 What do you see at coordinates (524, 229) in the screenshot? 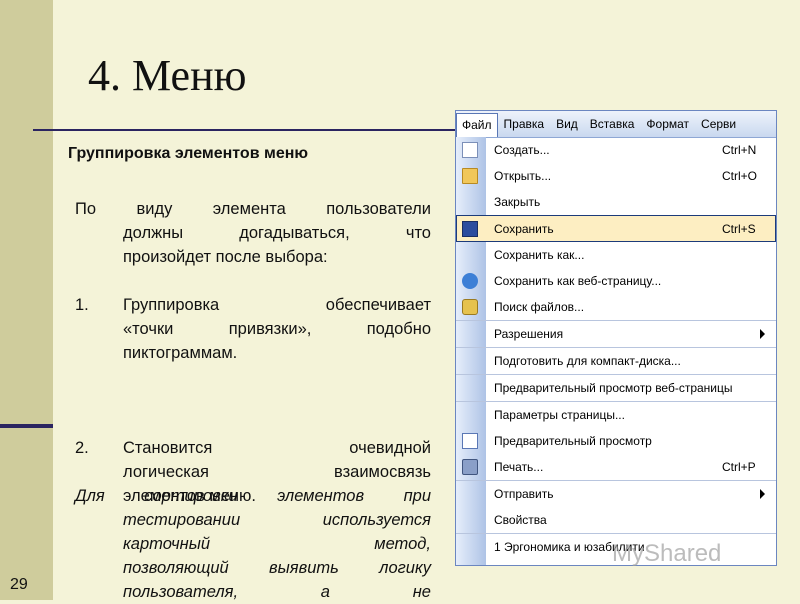
I see `menu-item-label: Сохранить` at bounding box center [524, 229].